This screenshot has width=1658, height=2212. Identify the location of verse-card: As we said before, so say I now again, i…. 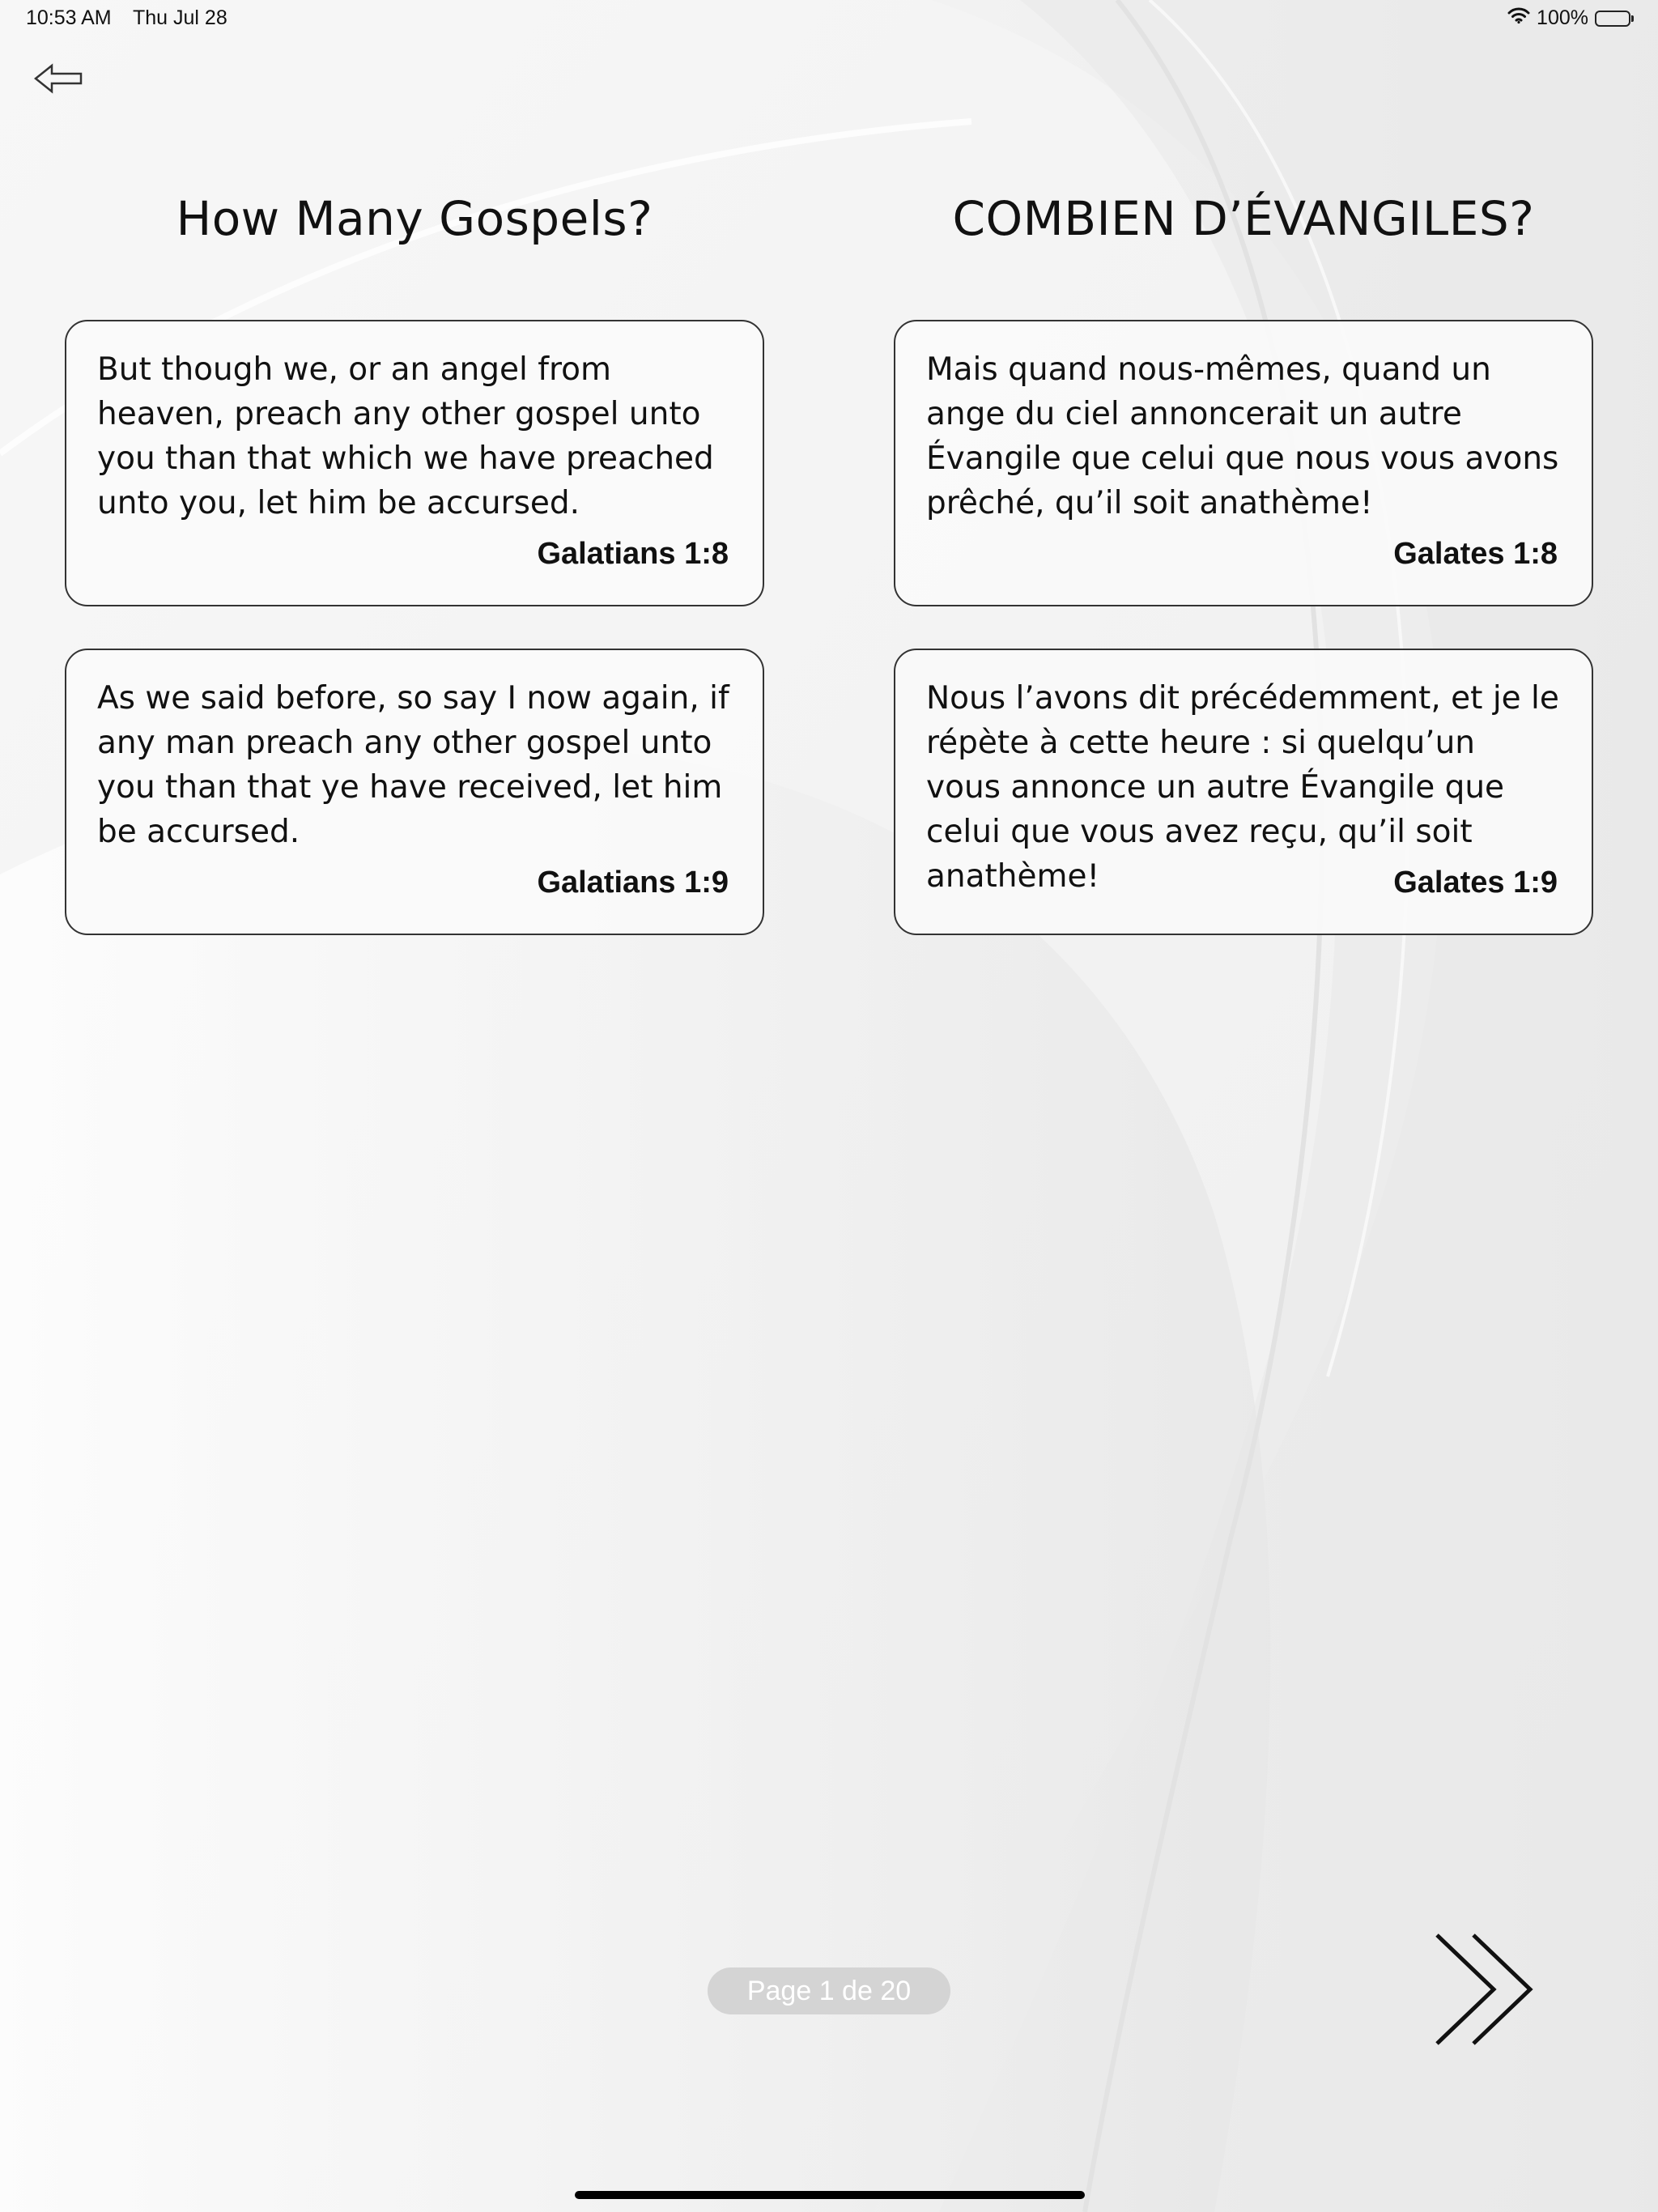
(414, 792).